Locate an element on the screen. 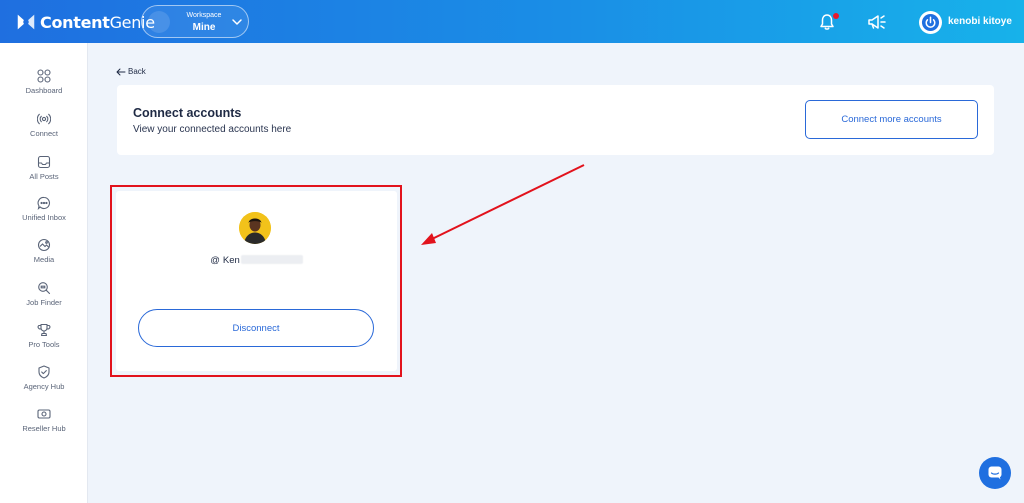 Image resolution: width=1024 pixels, height=503 pixels. shield-check-icon is located at coordinates (44, 372).